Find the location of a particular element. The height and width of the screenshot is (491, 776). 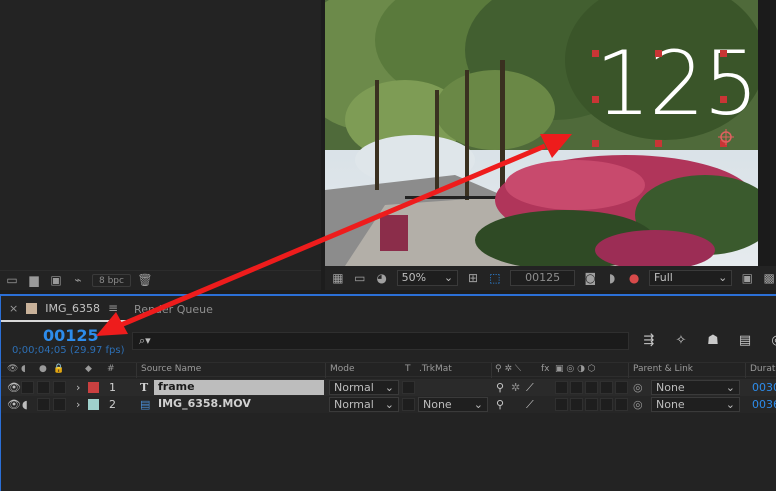

new-composition-icon: ▣ is located at coordinates (56, 280).